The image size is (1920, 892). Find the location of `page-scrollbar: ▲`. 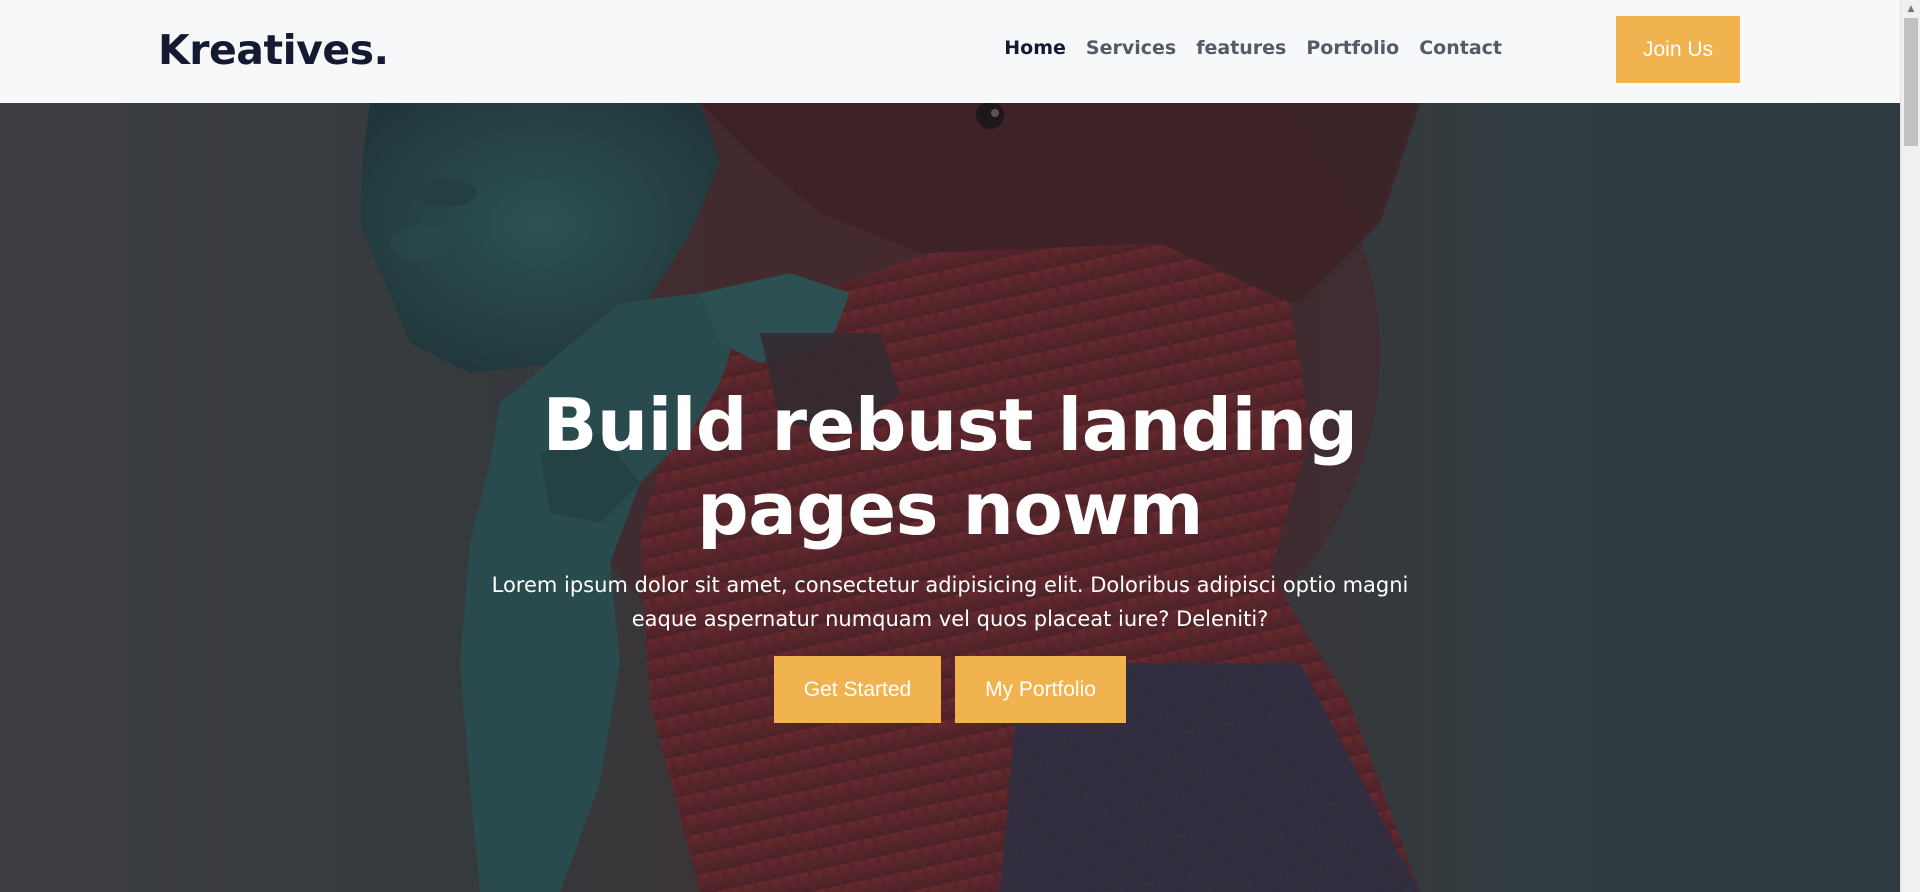

page-scrollbar: ▲ is located at coordinates (1910, 446).